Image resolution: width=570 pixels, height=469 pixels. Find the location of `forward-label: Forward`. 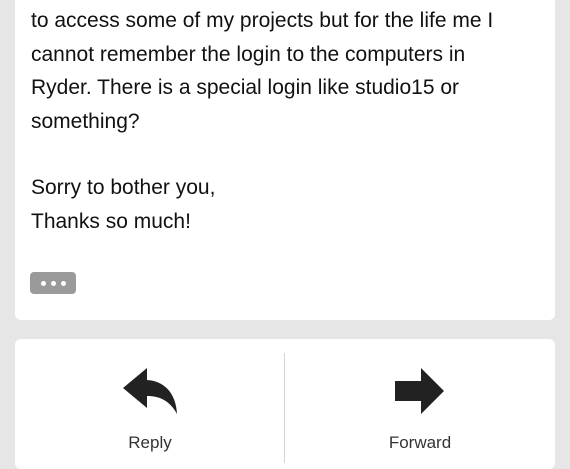

forward-label: Forward is located at coordinates (420, 442).